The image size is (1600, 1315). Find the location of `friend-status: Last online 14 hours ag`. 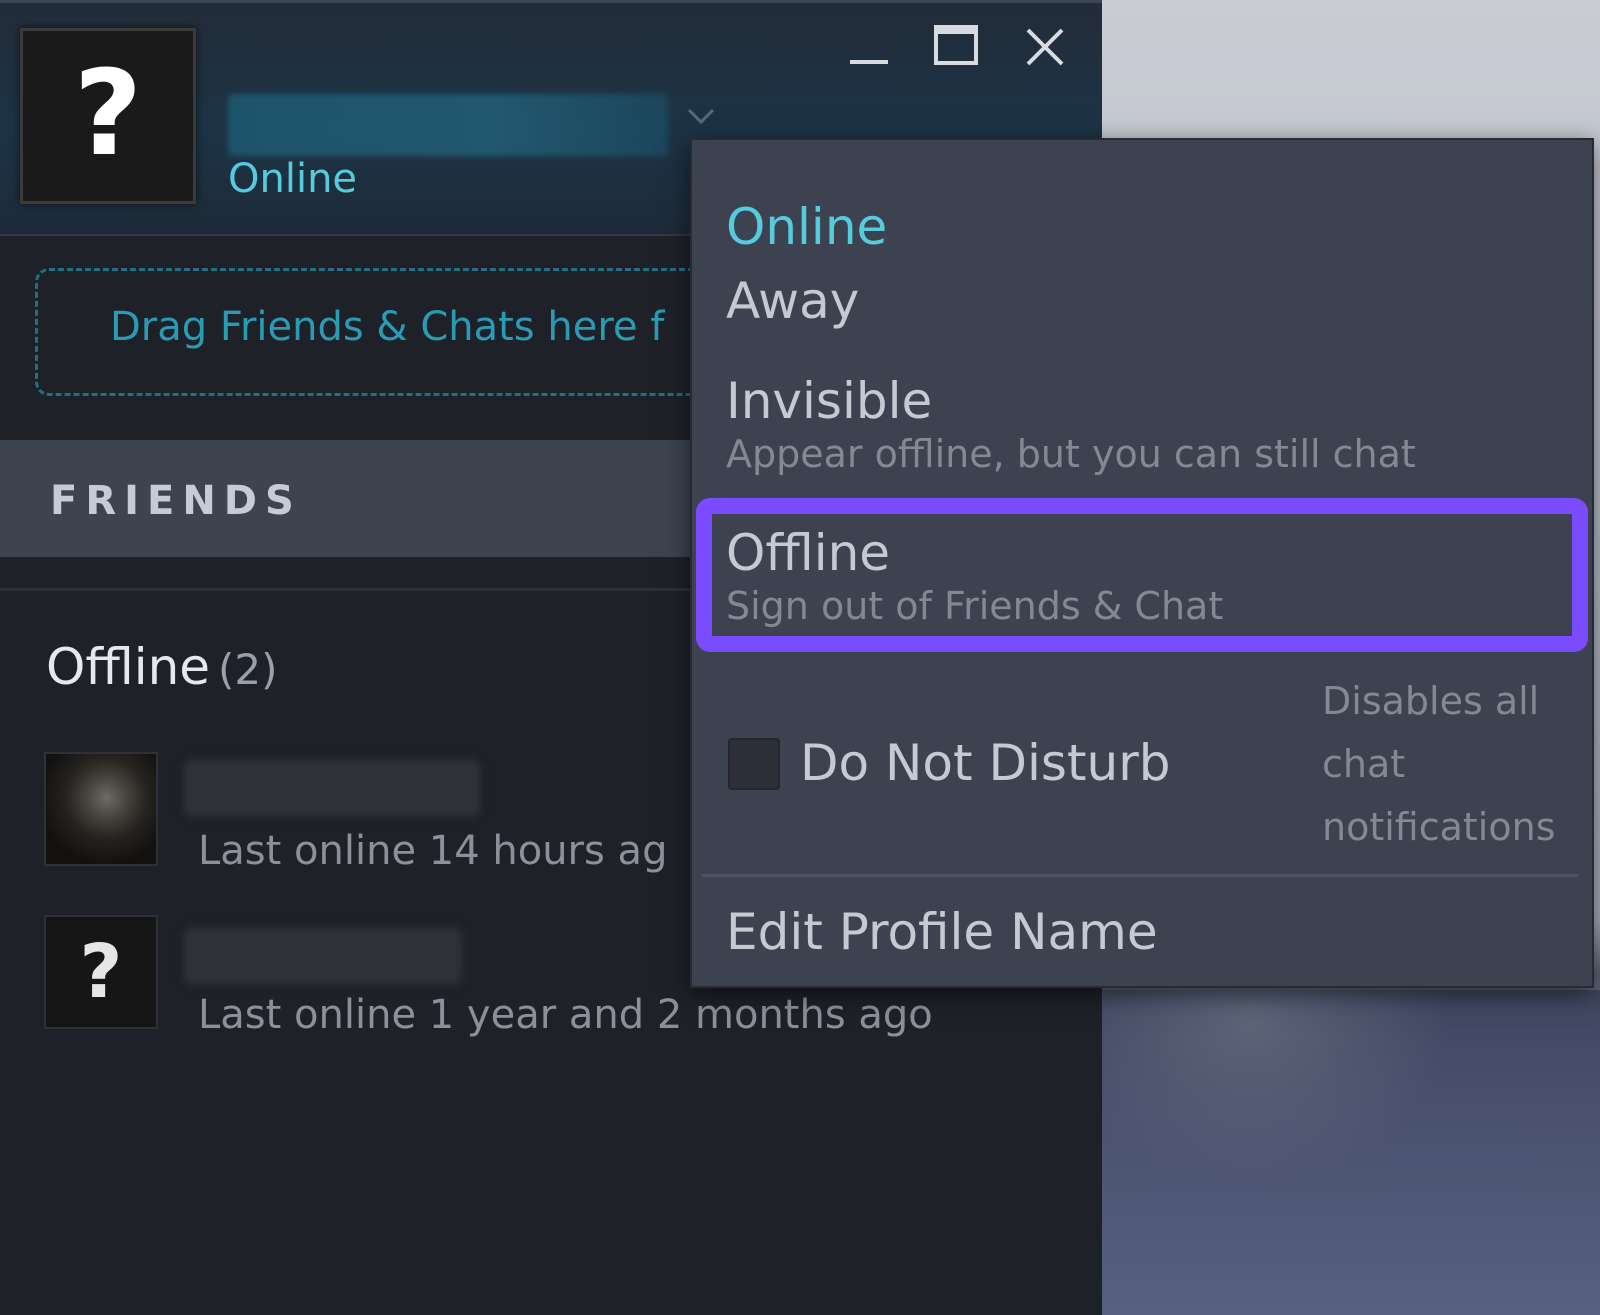

friend-status: Last online 14 hours ag is located at coordinates (433, 851).